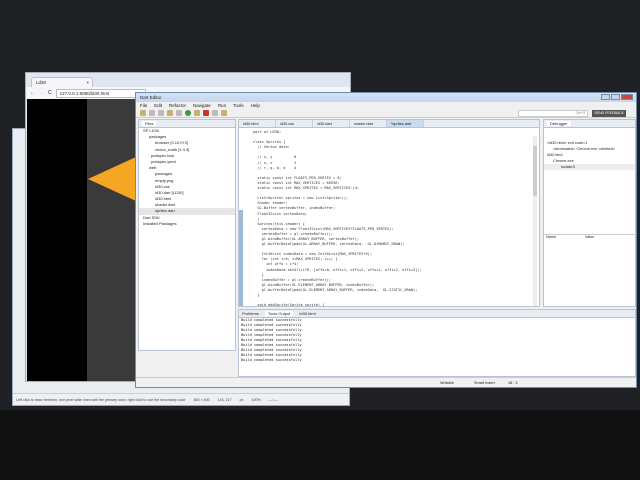 This screenshot has width=640, height=480. Describe the element at coordinates (177, 105) in the screenshot. I see `menu-refactor: Refactor` at that location.